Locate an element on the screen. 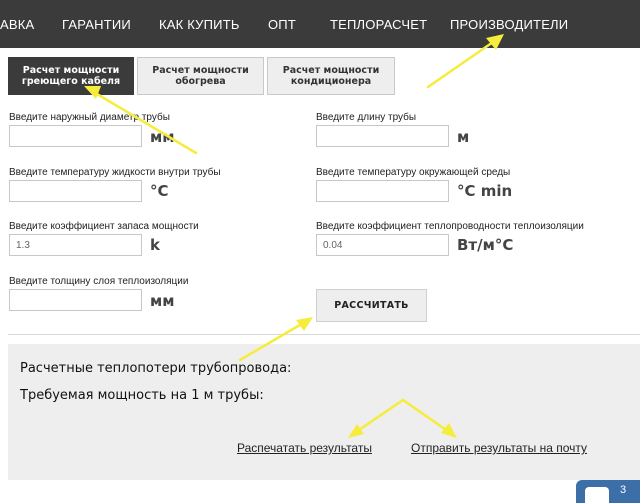 This screenshot has height=503, width=640. insulation-unit: мм is located at coordinates (162, 301).